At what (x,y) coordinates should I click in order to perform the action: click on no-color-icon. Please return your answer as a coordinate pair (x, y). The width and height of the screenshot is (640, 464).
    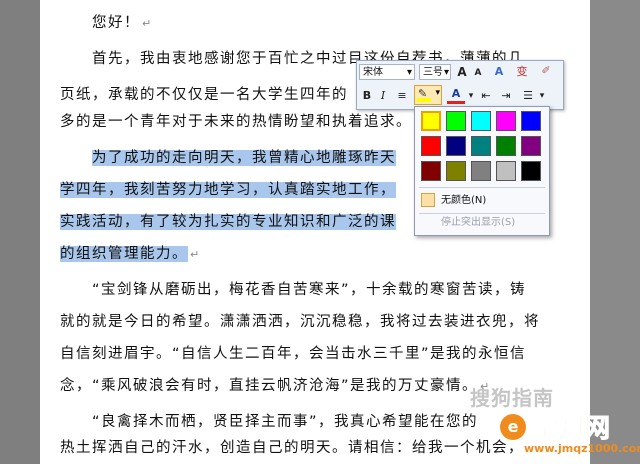
    Looking at the image, I should click on (428, 200).